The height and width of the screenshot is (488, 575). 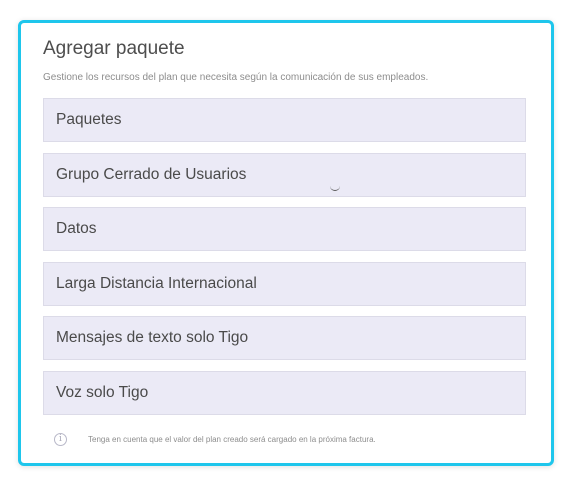 What do you see at coordinates (60, 439) in the screenshot?
I see `info-icon: i` at bounding box center [60, 439].